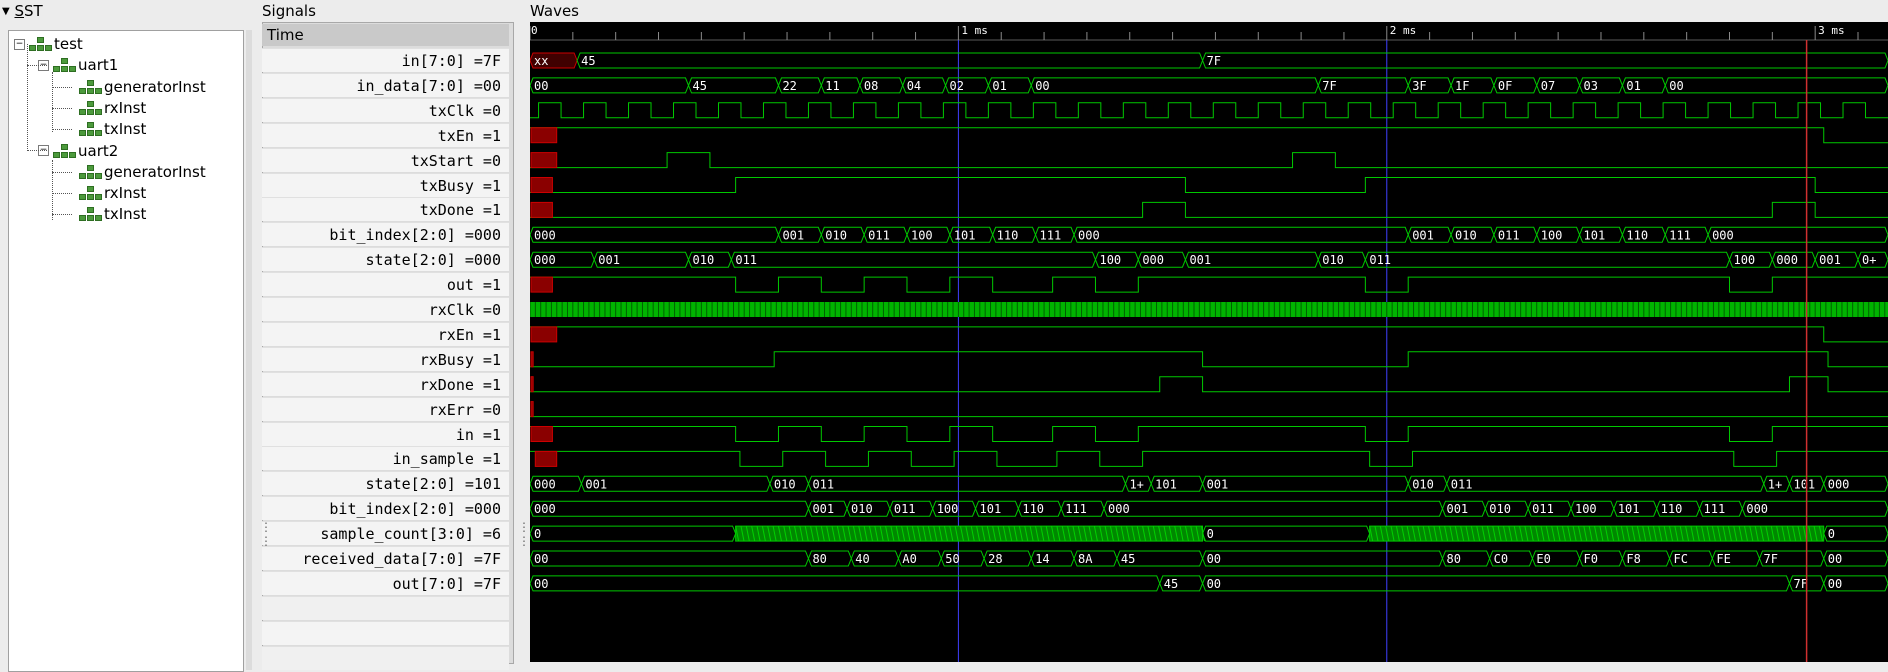  I want to click on signal-row: in[7:0] =7F, so click(385, 60).